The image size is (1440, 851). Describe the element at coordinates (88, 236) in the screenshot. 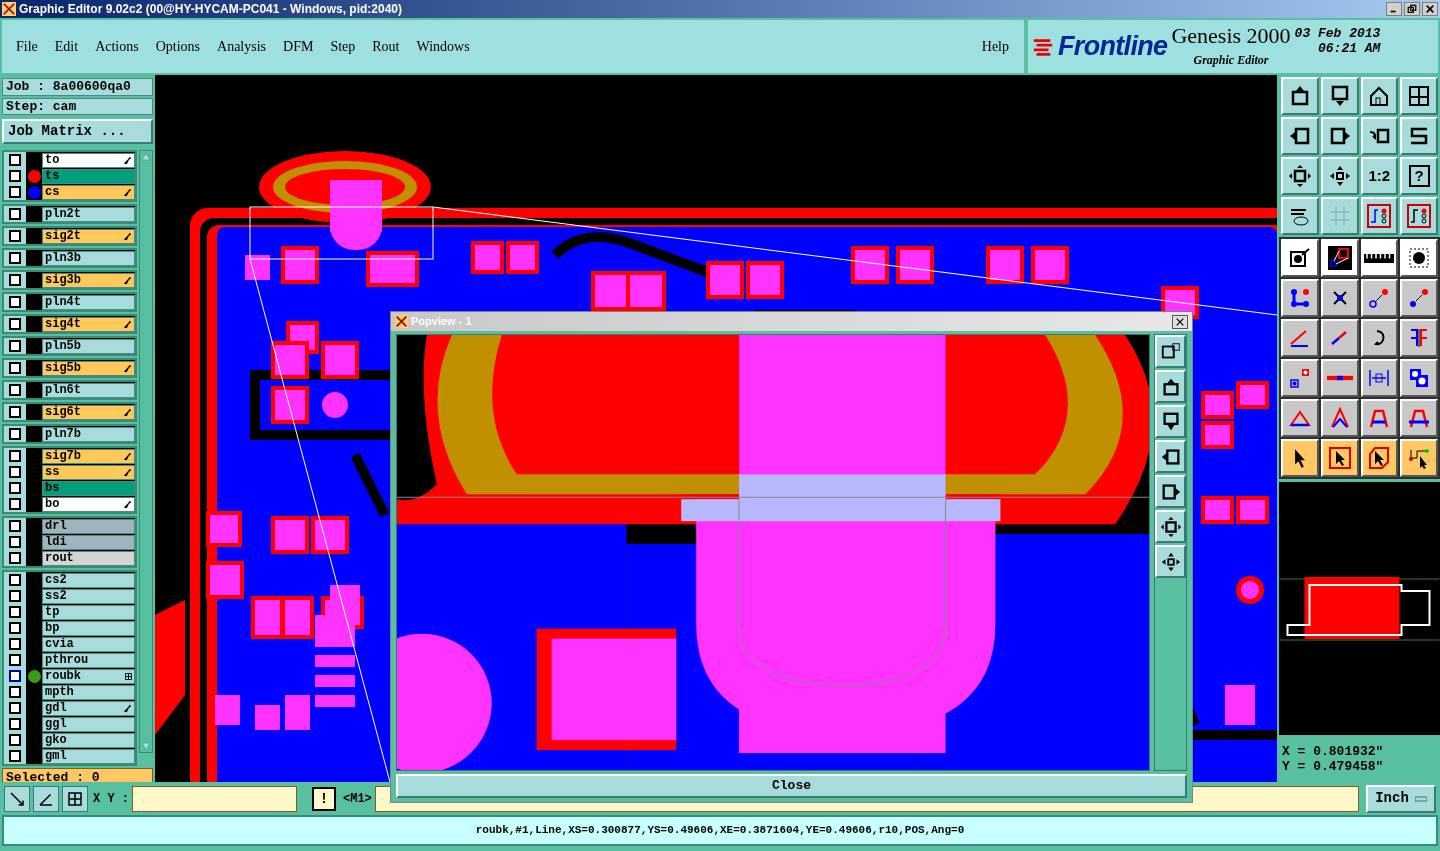

I see `layer-name: sig2t` at that location.